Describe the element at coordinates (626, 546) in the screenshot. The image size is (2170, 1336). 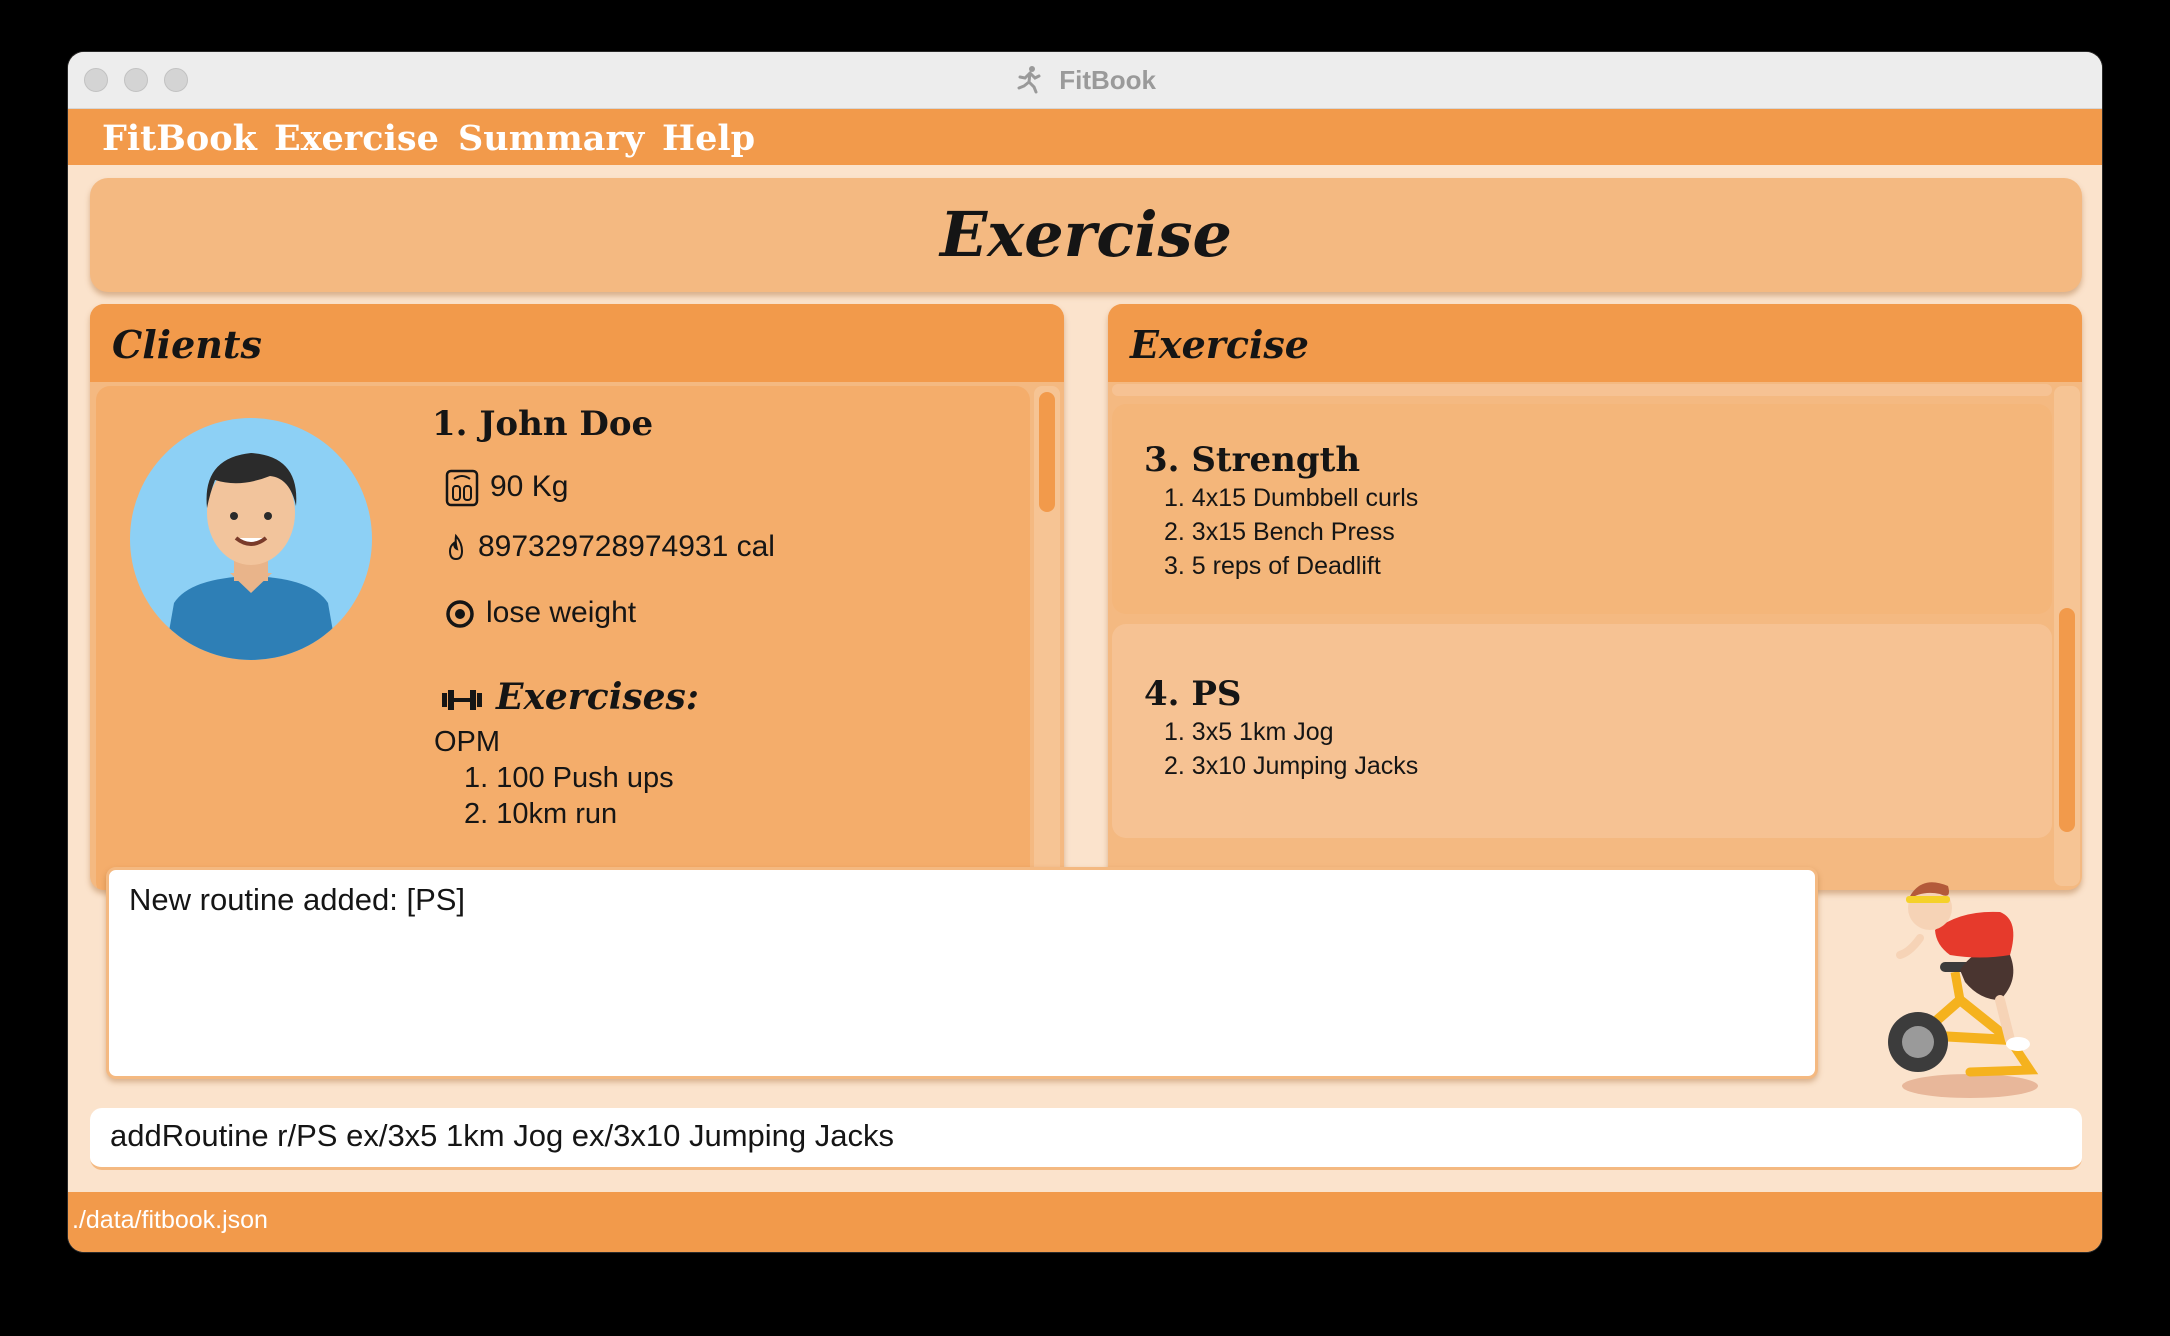
I see `client-calories: 897329728974931 cal` at that location.